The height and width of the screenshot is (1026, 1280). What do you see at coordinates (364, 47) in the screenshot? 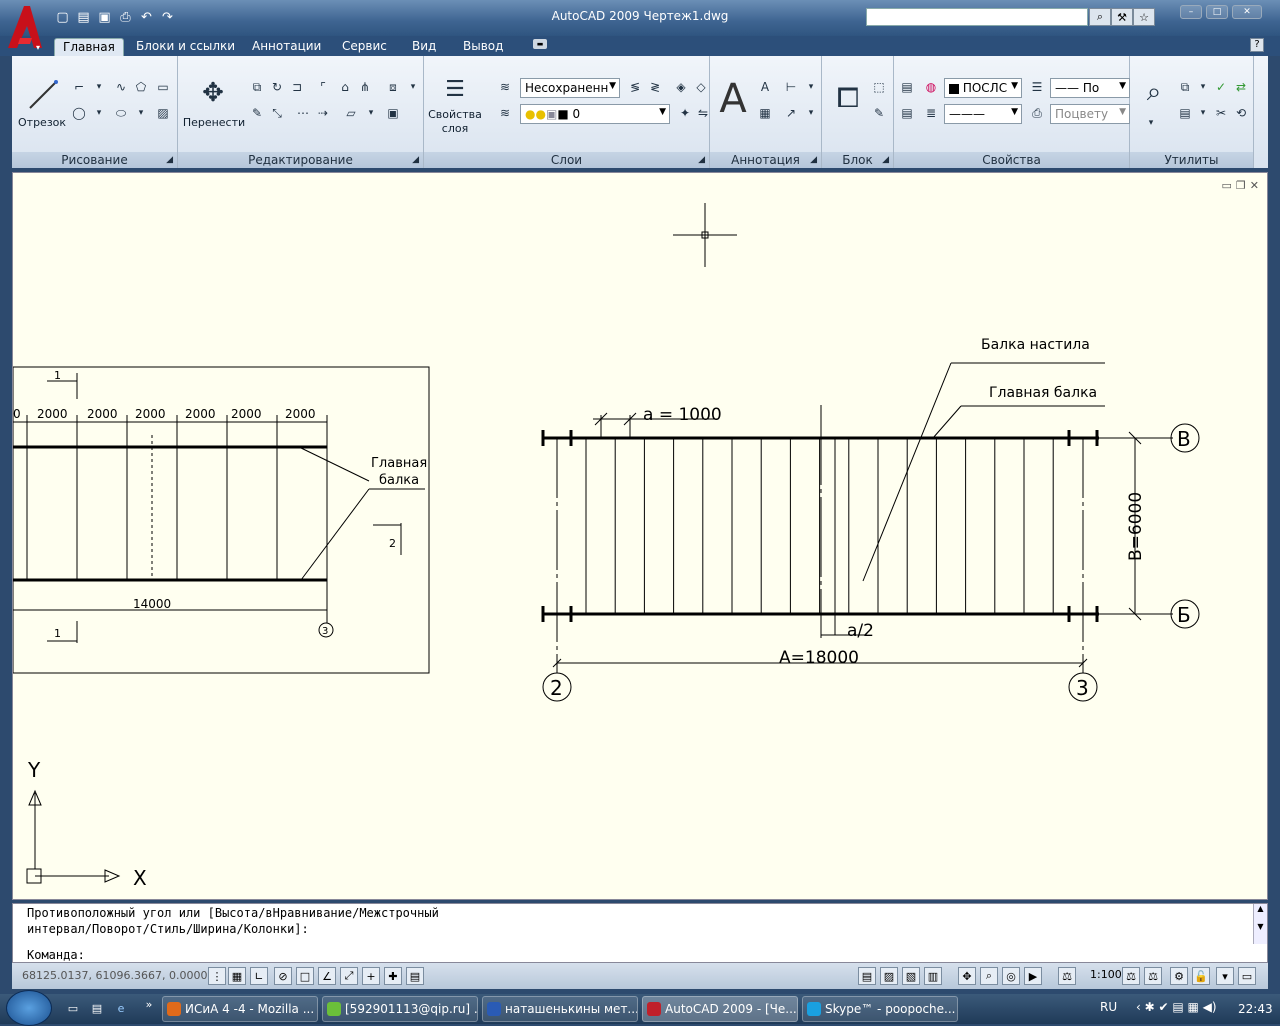
I see `tab-tools: Сервис` at bounding box center [364, 47].